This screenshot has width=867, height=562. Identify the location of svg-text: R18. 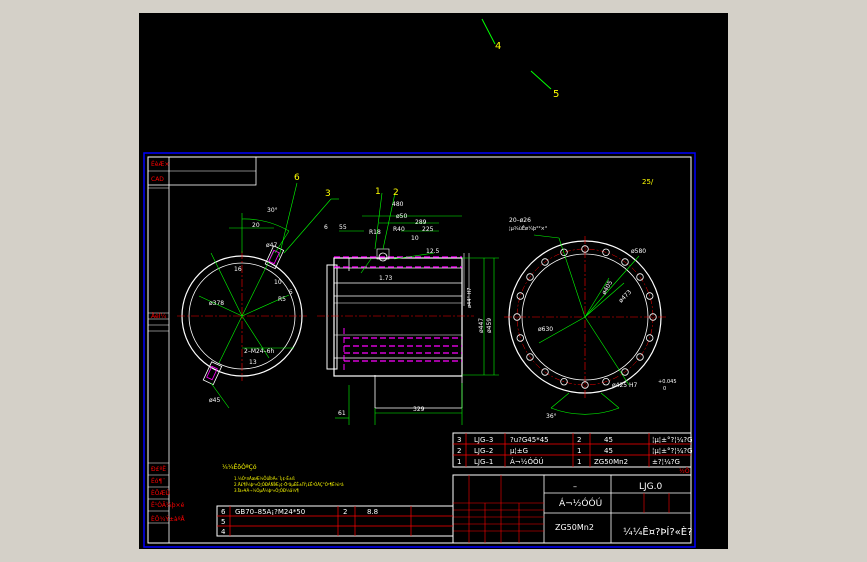
(375, 232).